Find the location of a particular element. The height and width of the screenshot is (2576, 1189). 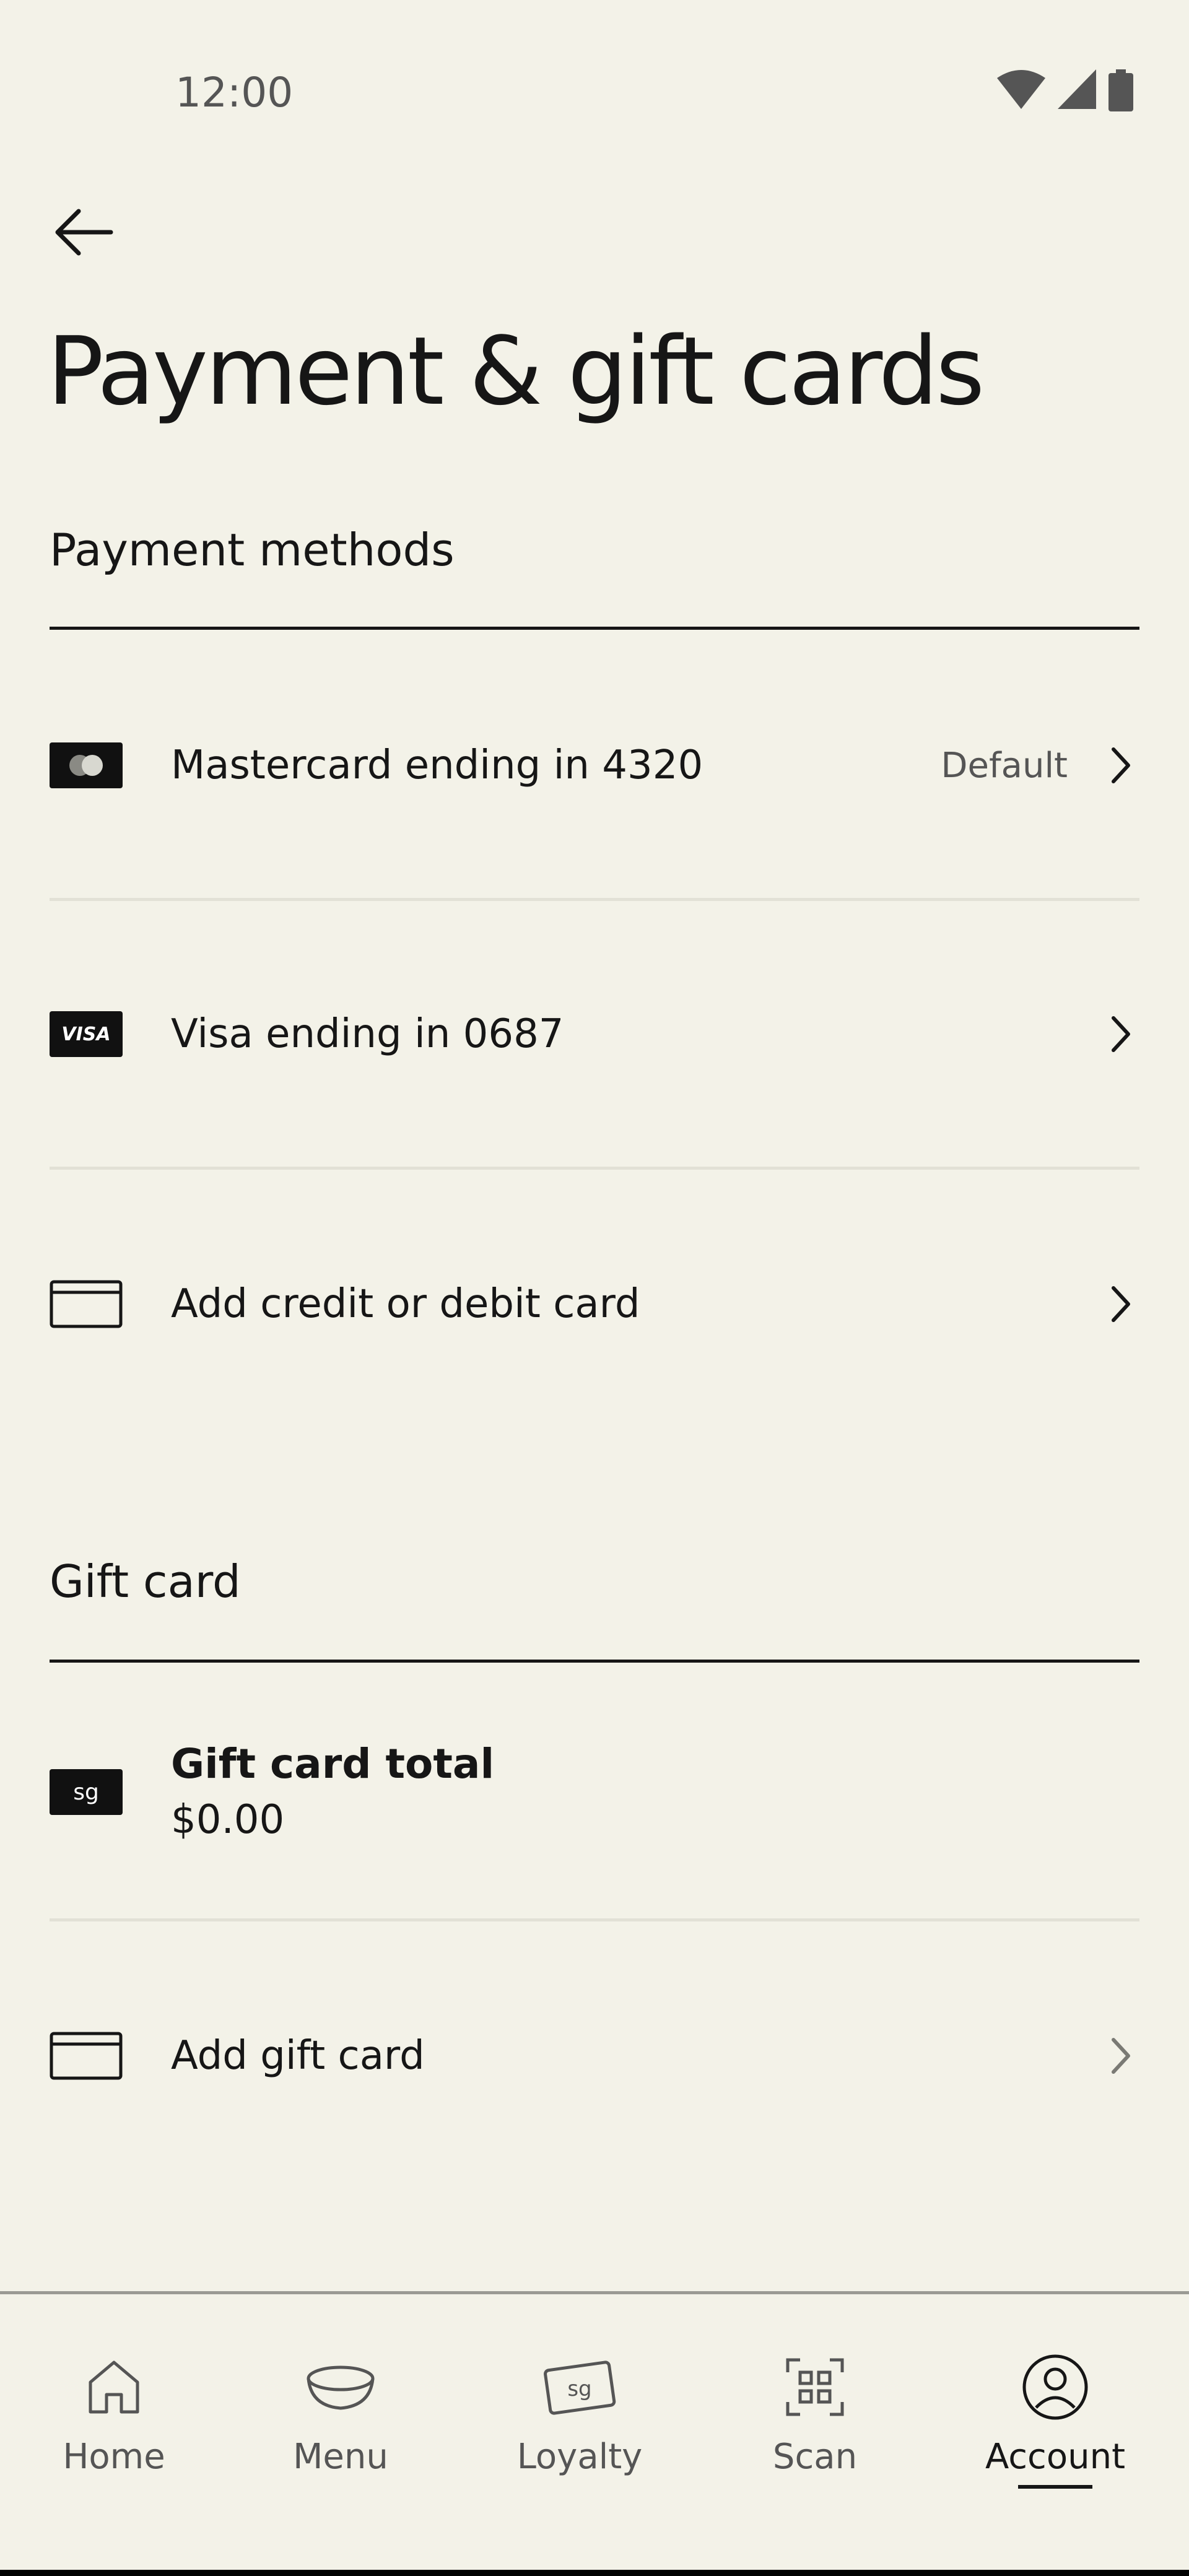

gift-card-heading: Gift card is located at coordinates (145, 1582).